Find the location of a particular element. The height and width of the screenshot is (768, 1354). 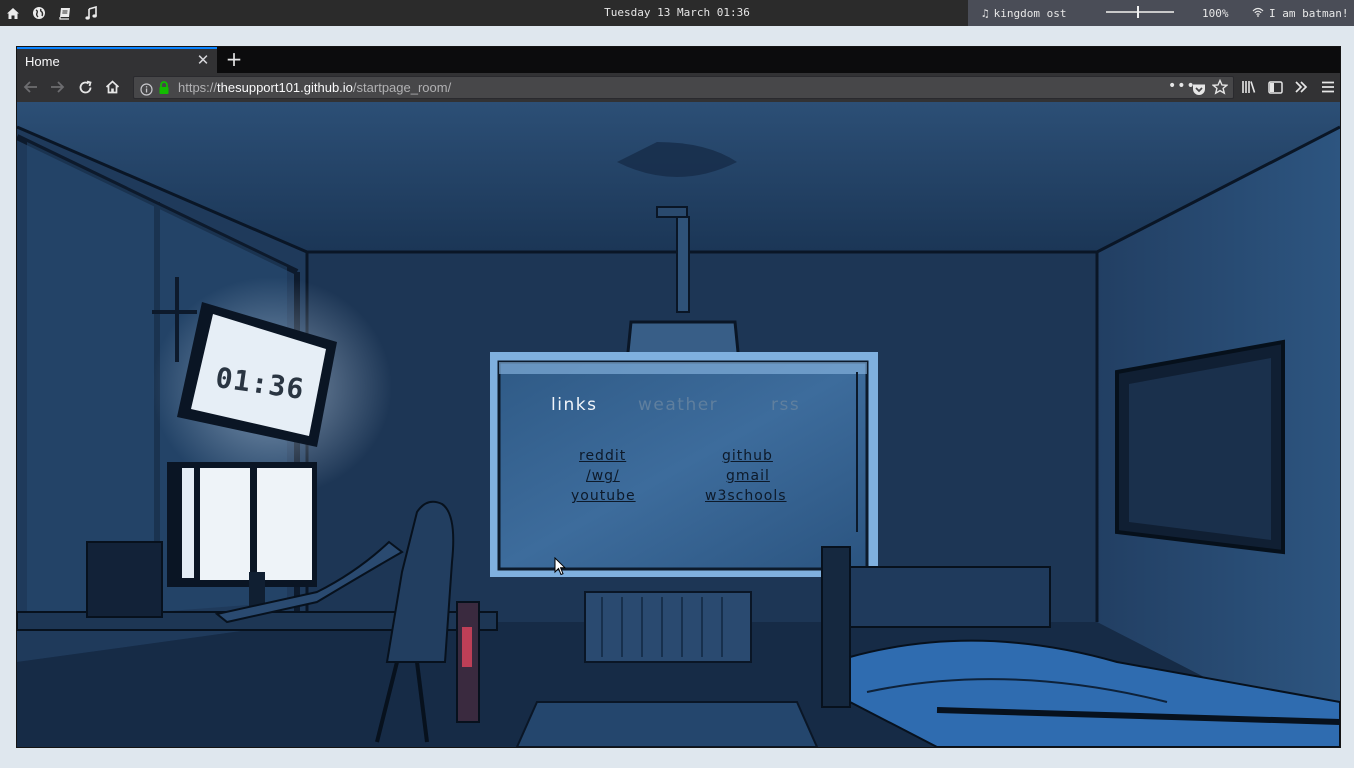

sidebar-button is located at coordinates (1275, 87).